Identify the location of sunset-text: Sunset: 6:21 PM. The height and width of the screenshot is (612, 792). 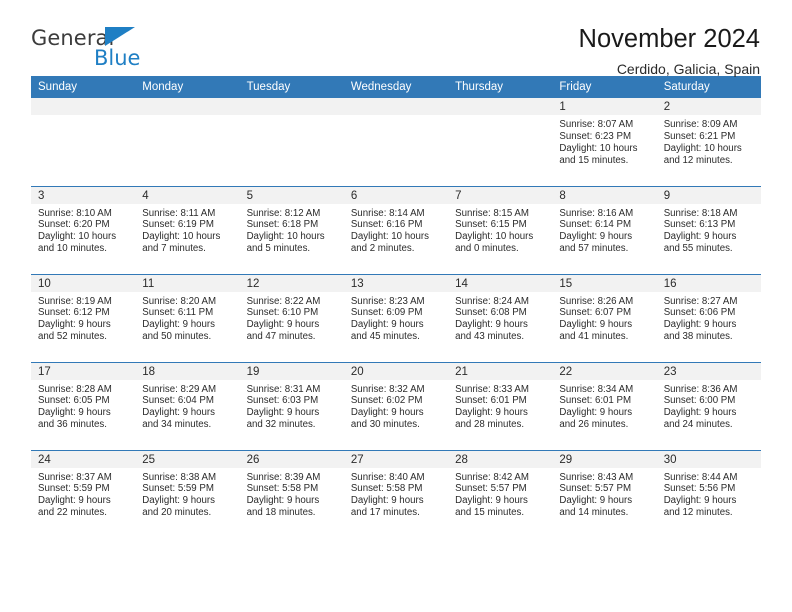
(699, 136).